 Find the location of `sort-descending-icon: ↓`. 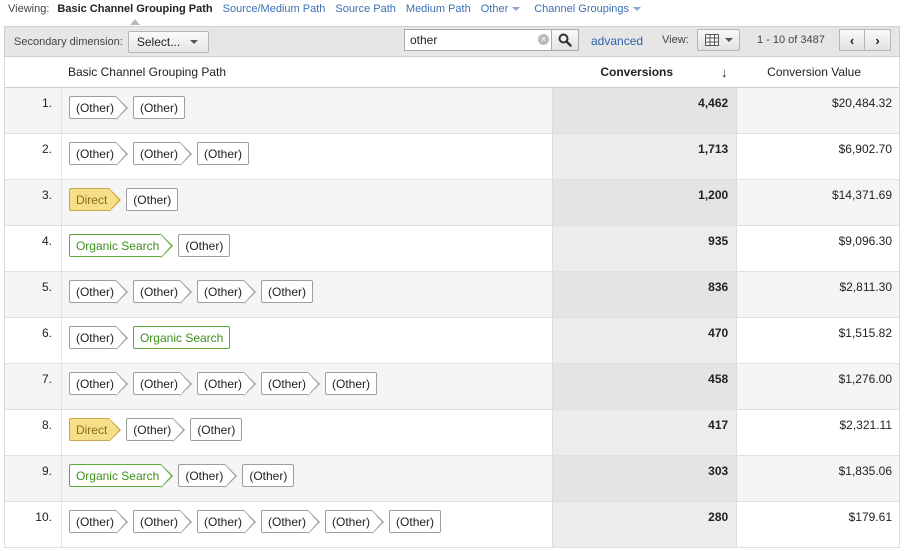

sort-descending-icon: ↓ is located at coordinates (724, 72).